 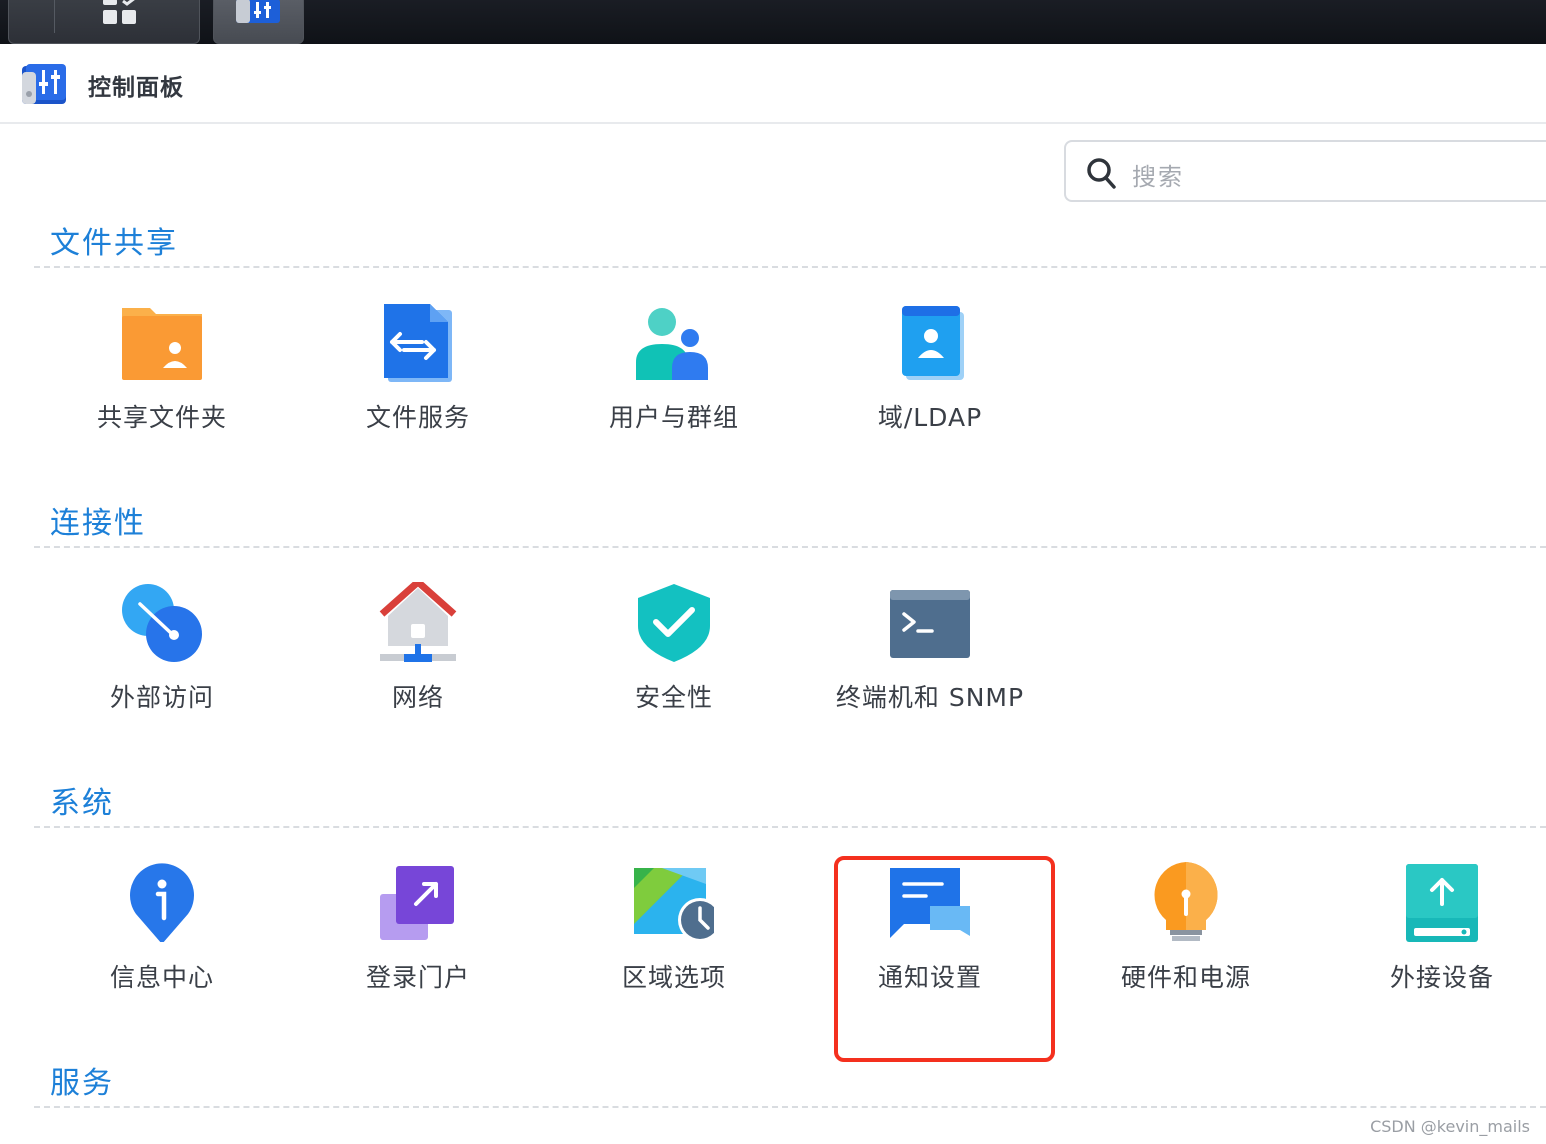 What do you see at coordinates (673, 417) in the screenshot?
I see `item-label: 用户与群组` at bounding box center [673, 417].